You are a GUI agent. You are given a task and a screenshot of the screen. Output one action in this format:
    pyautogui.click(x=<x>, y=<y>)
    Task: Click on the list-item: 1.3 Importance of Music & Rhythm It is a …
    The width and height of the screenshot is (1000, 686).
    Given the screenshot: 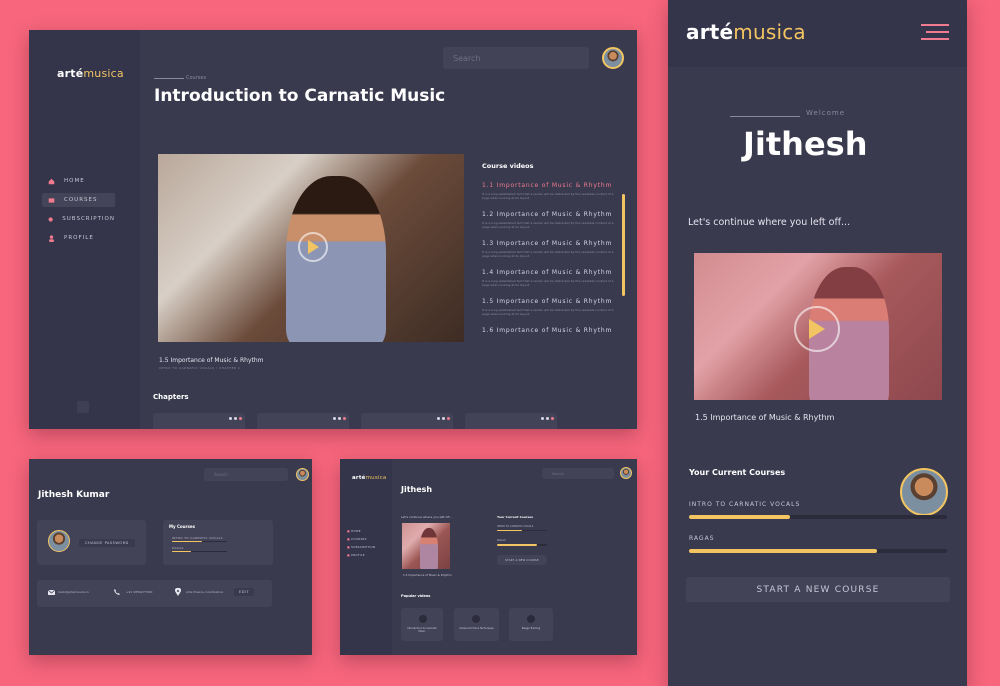 What is the action you would take?
    pyautogui.click(x=552, y=254)
    